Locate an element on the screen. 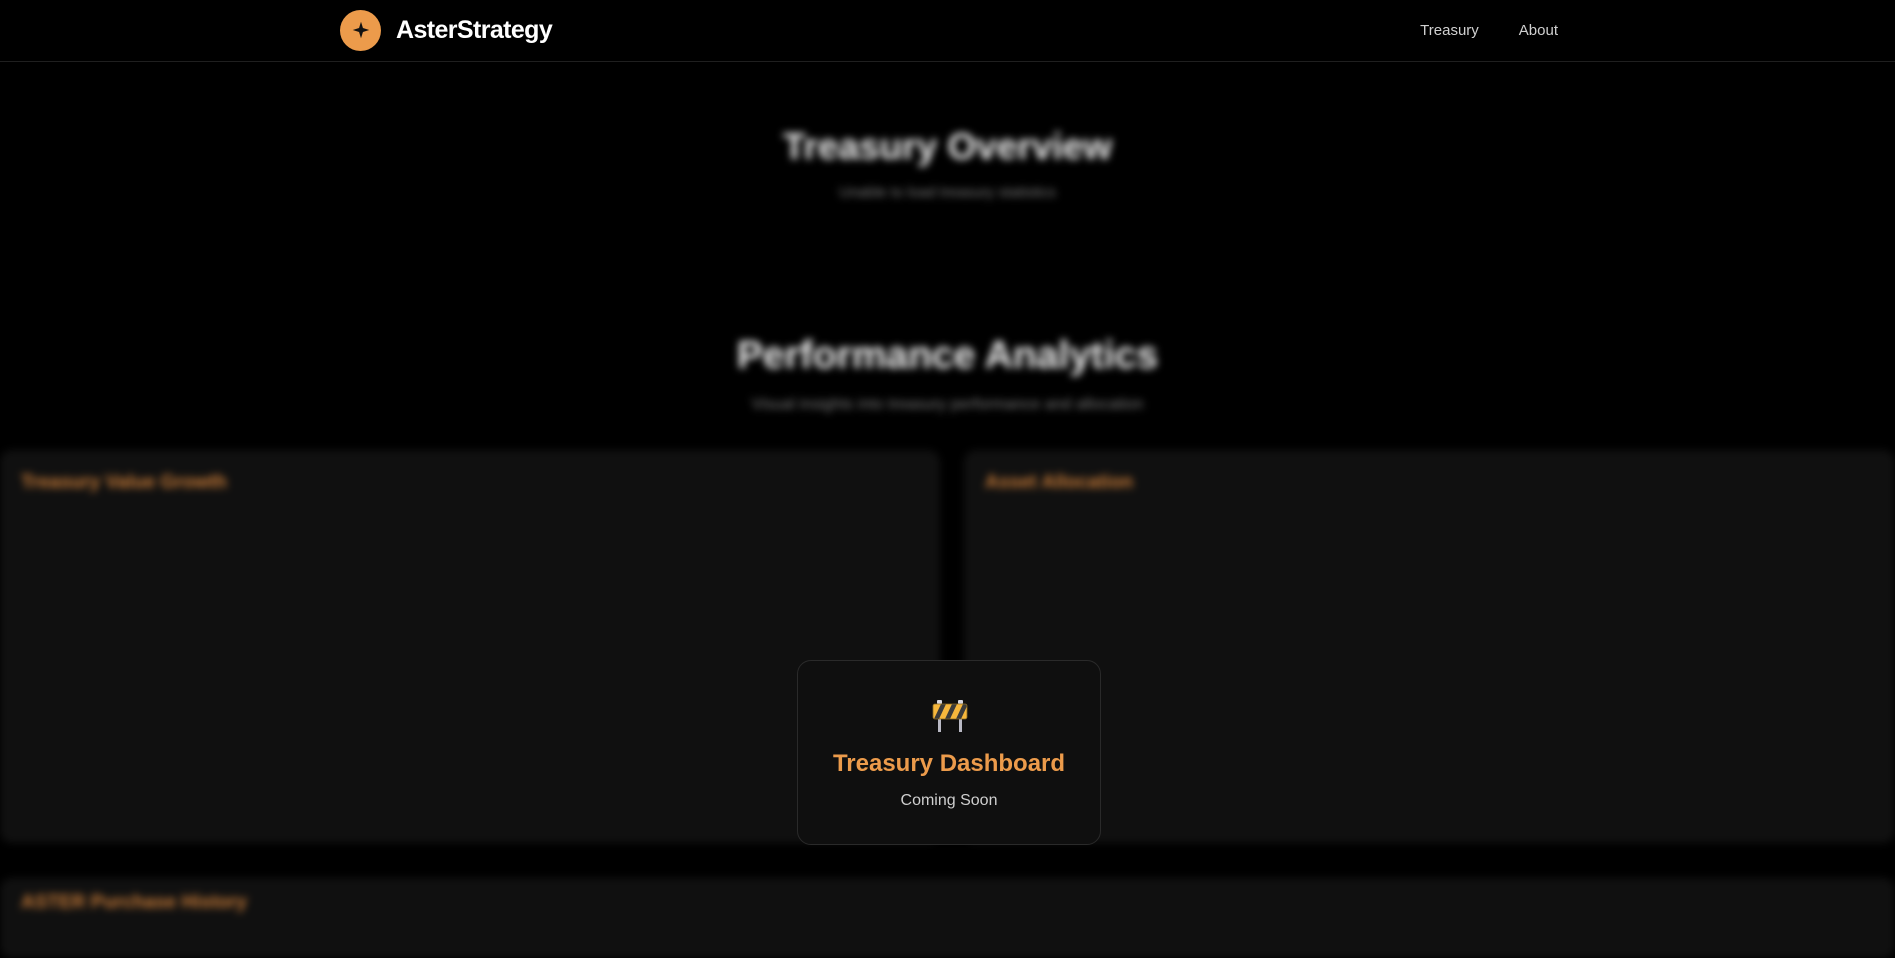 The height and width of the screenshot is (958, 1895). asset-allocation-title: Asset Allocation is located at coordinates (1059, 482).